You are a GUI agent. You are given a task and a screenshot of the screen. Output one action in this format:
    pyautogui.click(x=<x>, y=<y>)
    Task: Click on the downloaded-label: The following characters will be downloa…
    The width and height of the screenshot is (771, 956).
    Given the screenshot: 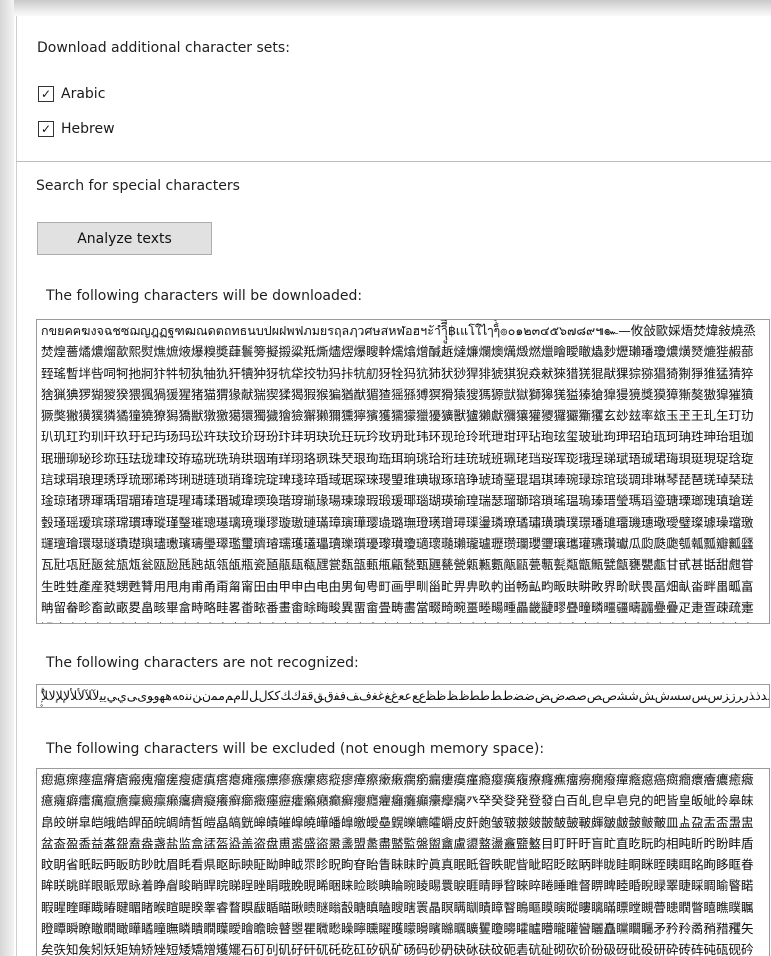 What is the action you would take?
    pyautogui.click(x=204, y=296)
    